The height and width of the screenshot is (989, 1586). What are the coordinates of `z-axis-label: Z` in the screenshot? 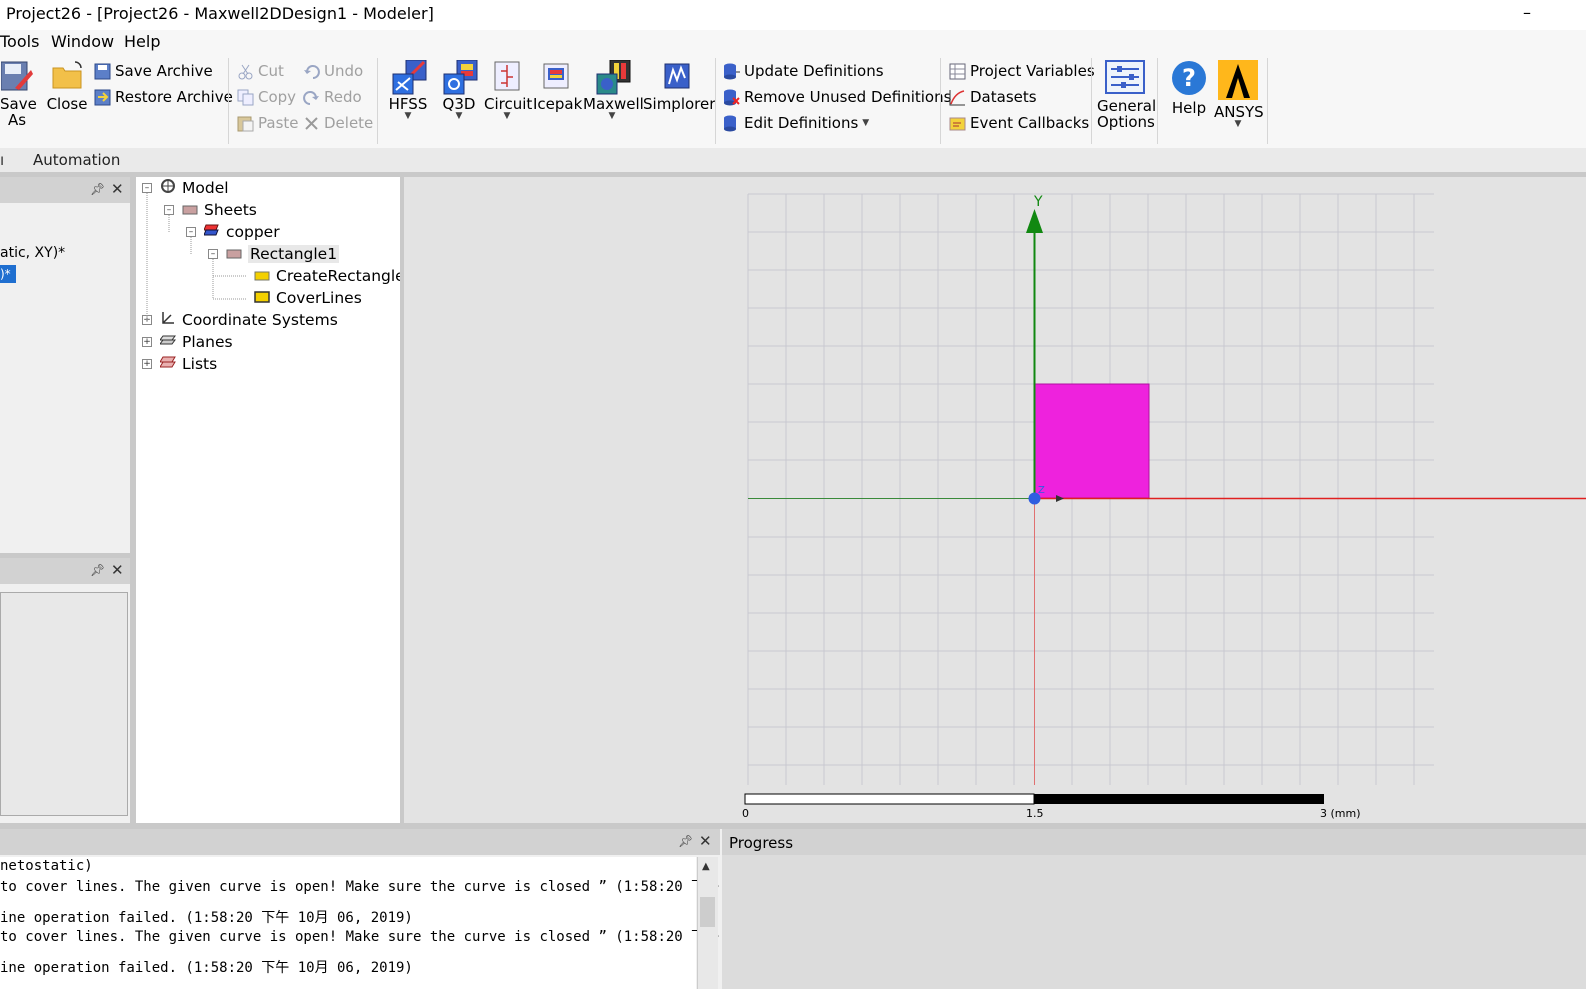 It's located at (1041, 490).